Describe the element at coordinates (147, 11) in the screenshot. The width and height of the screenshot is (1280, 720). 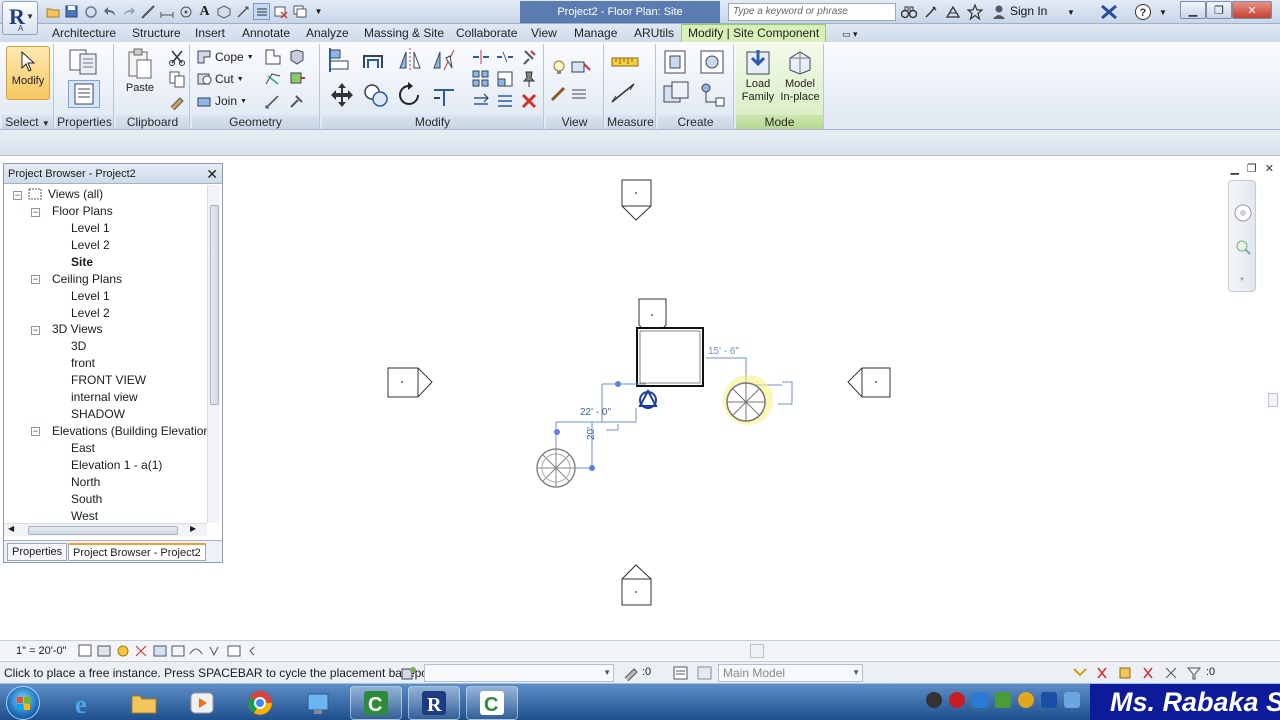
I see `measure-icon` at that location.